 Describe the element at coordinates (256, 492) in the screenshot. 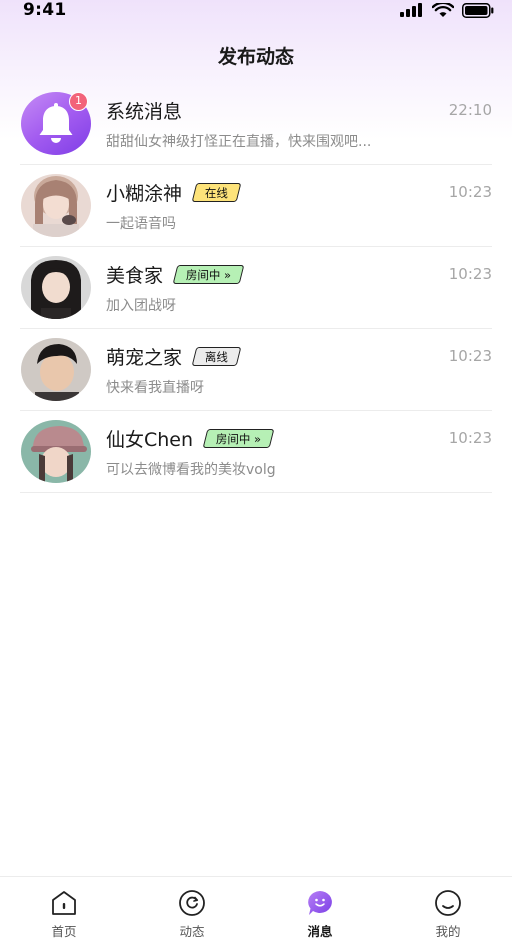

I see `divider` at that location.